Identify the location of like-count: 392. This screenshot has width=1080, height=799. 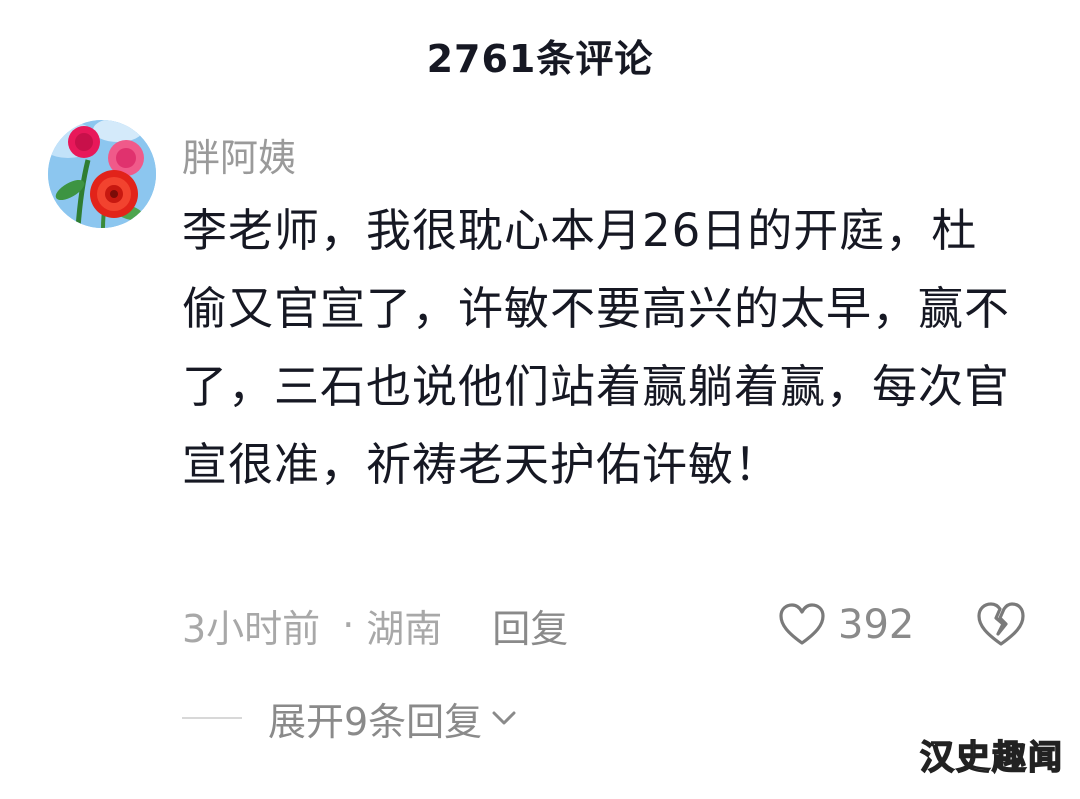
(876, 625).